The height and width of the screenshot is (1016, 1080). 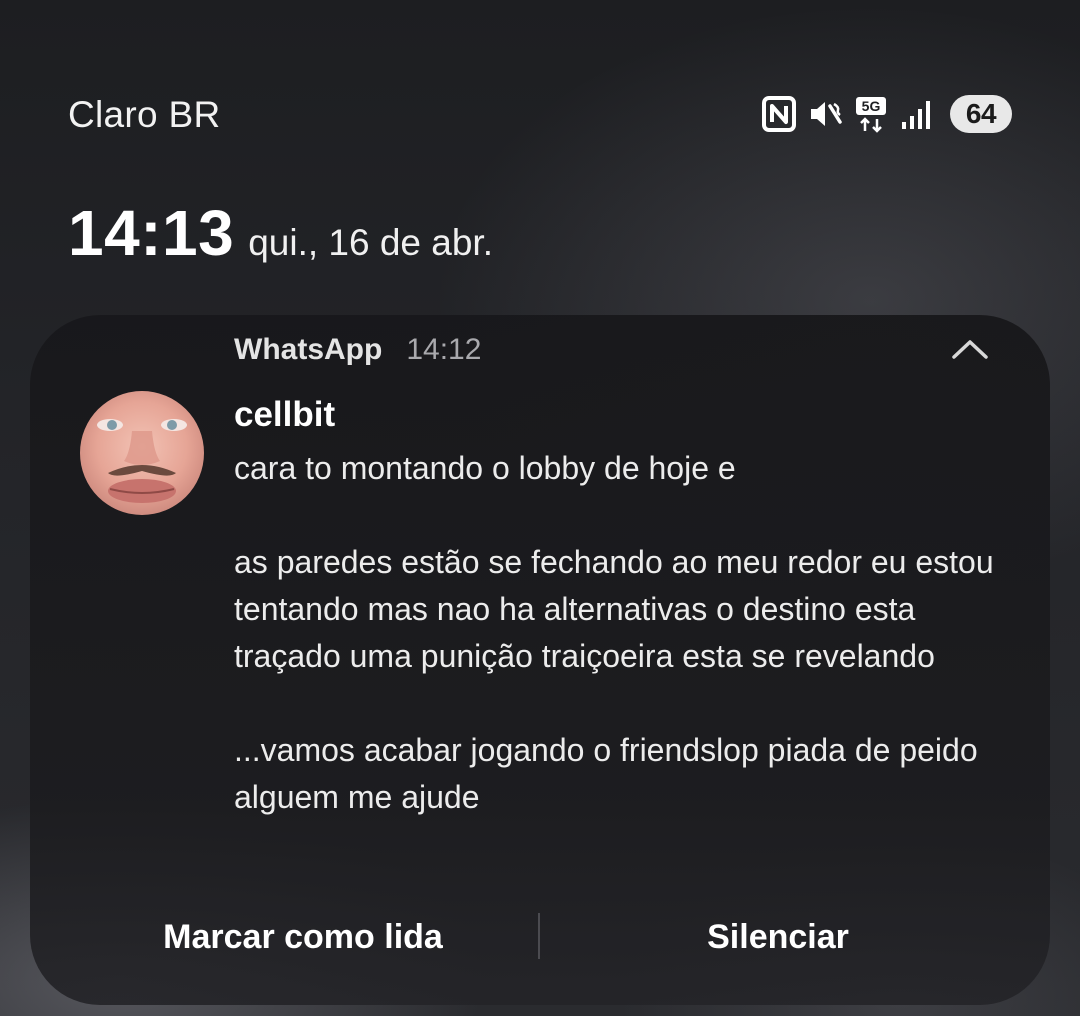 What do you see at coordinates (303, 937) in the screenshot?
I see `mark-as-read-button: Marcar como lida` at bounding box center [303, 937].